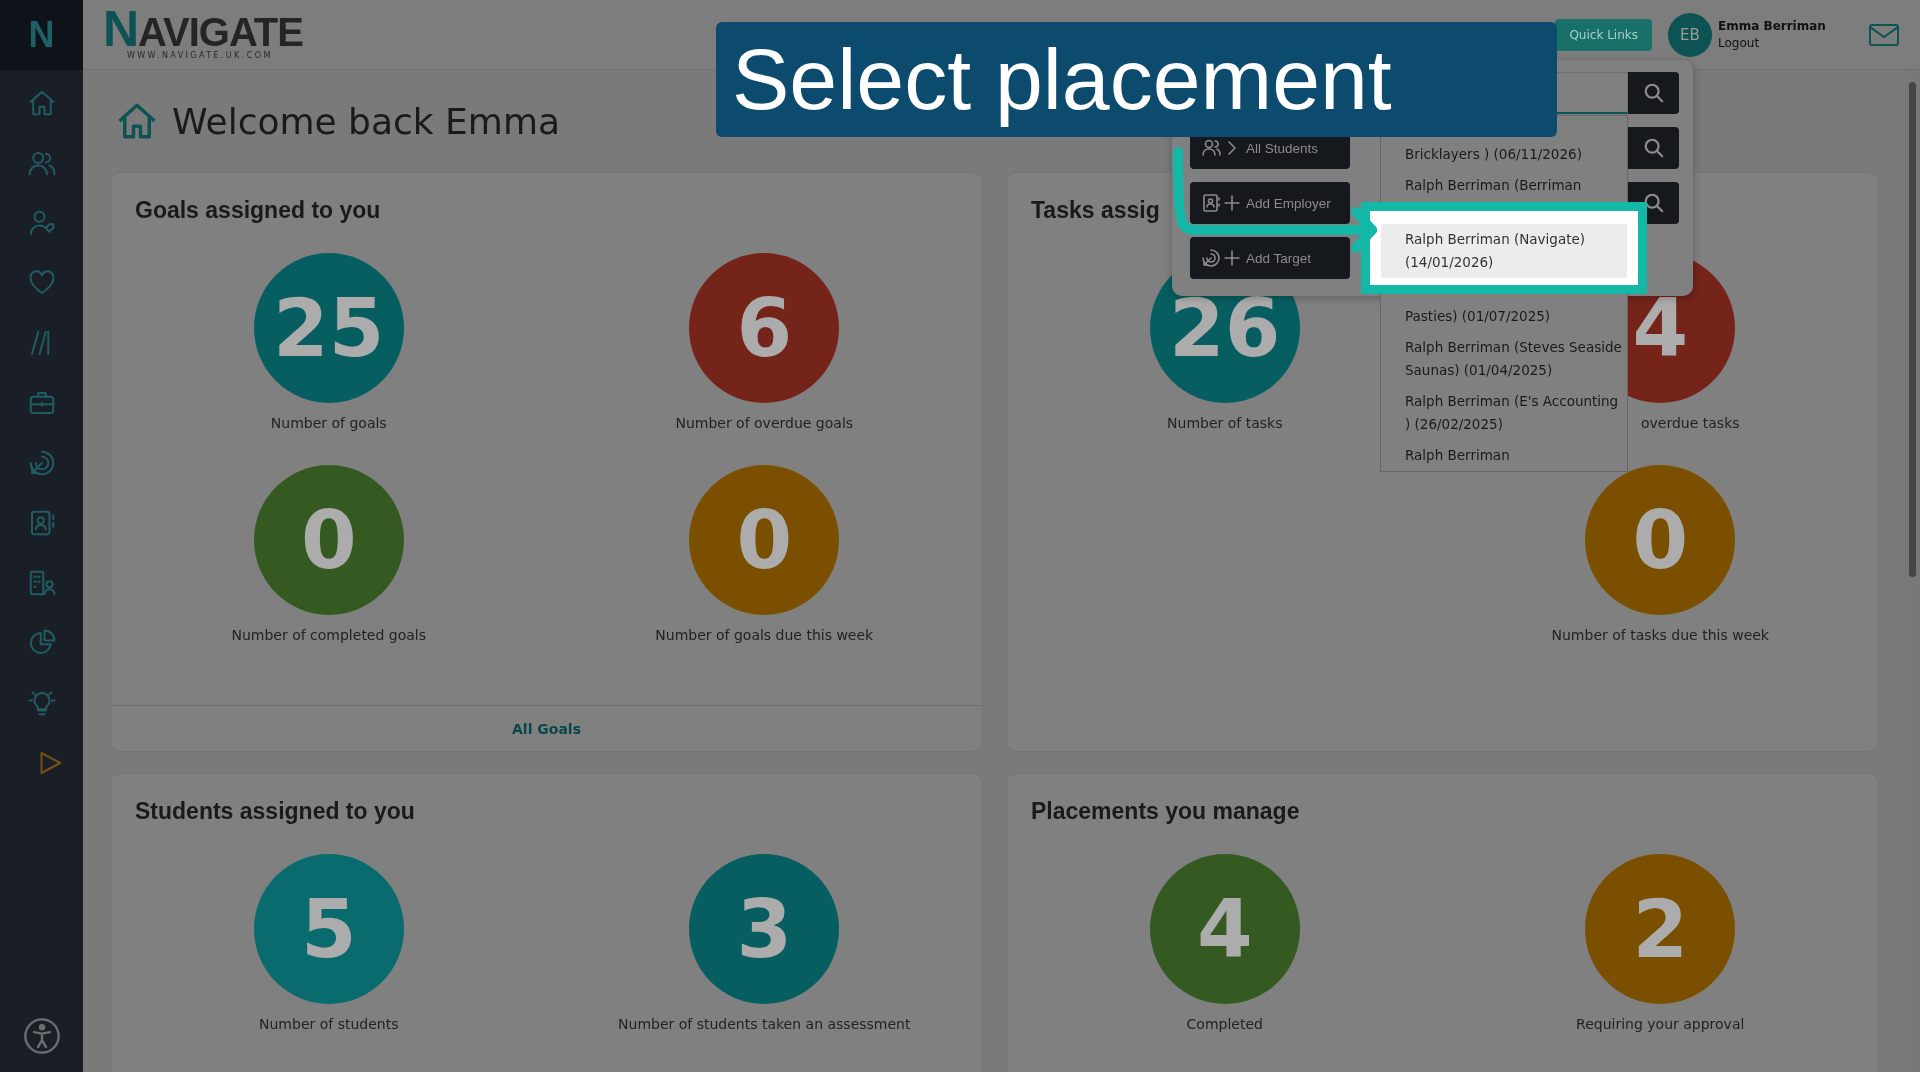  Describe the element at coordinates (1690, 34) in the screenshot. I see `user-avatar: EB` at that location.